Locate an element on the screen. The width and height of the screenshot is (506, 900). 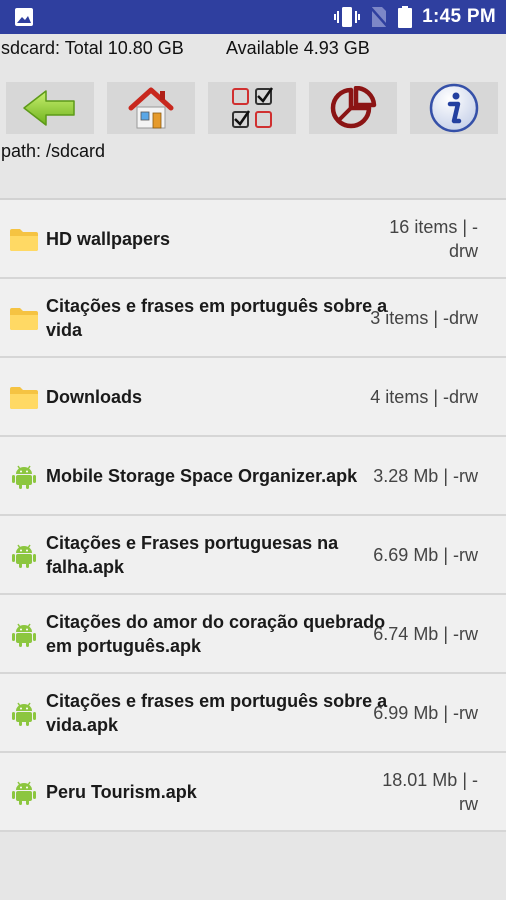
battery-icon is located at coordinates (405, 17).